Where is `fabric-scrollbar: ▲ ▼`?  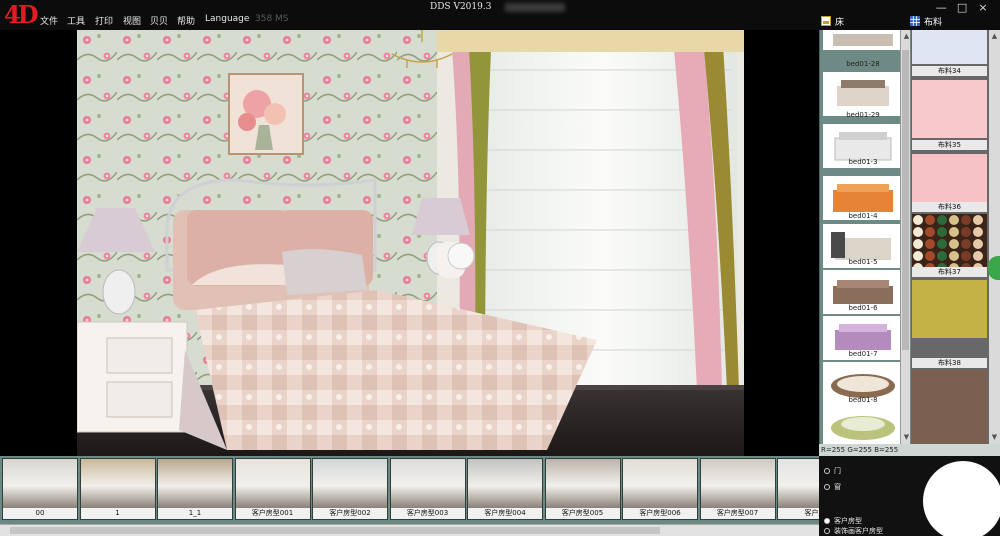 fabric-scrollbar: ▲ ▼ is located at coordinates (994, 237).